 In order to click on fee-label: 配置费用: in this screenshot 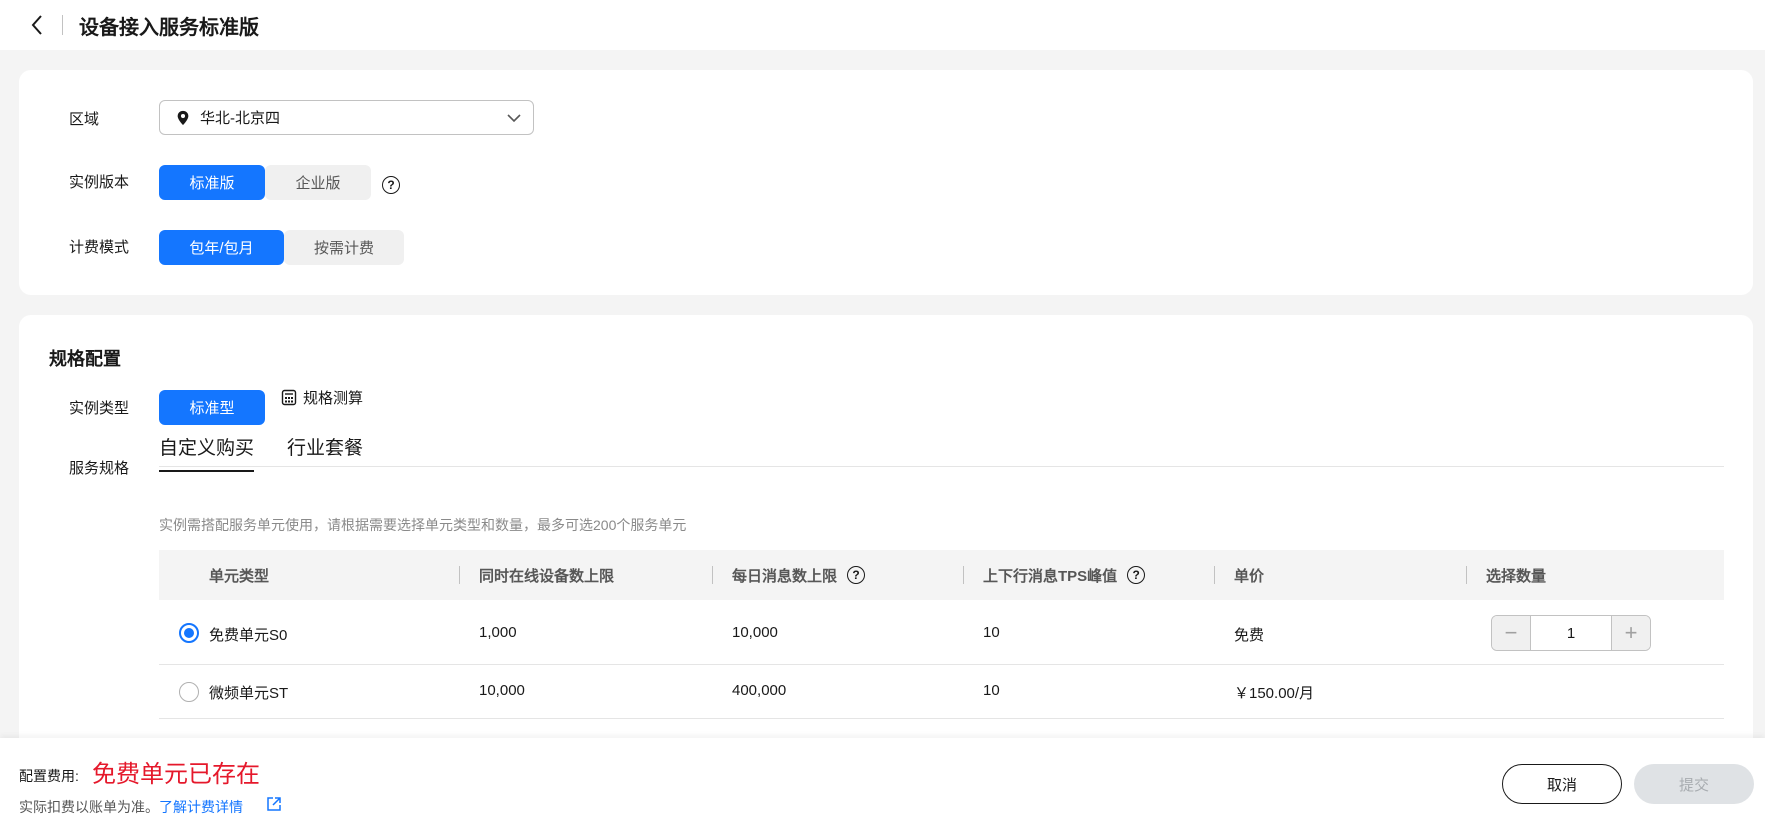, I will do `click(49, 776)`.